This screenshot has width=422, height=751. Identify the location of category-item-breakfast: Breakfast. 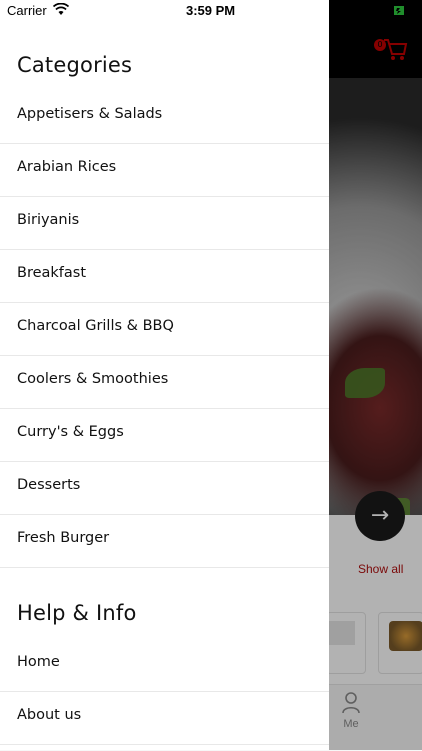
(164, 276).